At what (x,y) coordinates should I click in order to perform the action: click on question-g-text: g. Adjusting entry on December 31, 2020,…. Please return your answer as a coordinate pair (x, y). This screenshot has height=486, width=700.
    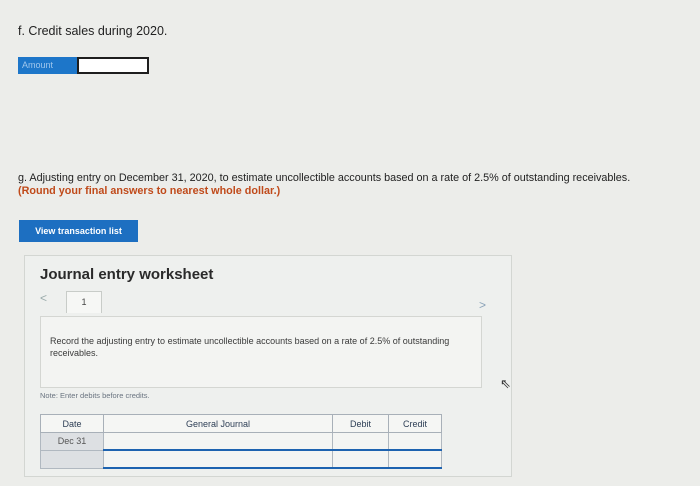
    Looking at the image, I should click on (358, 185).